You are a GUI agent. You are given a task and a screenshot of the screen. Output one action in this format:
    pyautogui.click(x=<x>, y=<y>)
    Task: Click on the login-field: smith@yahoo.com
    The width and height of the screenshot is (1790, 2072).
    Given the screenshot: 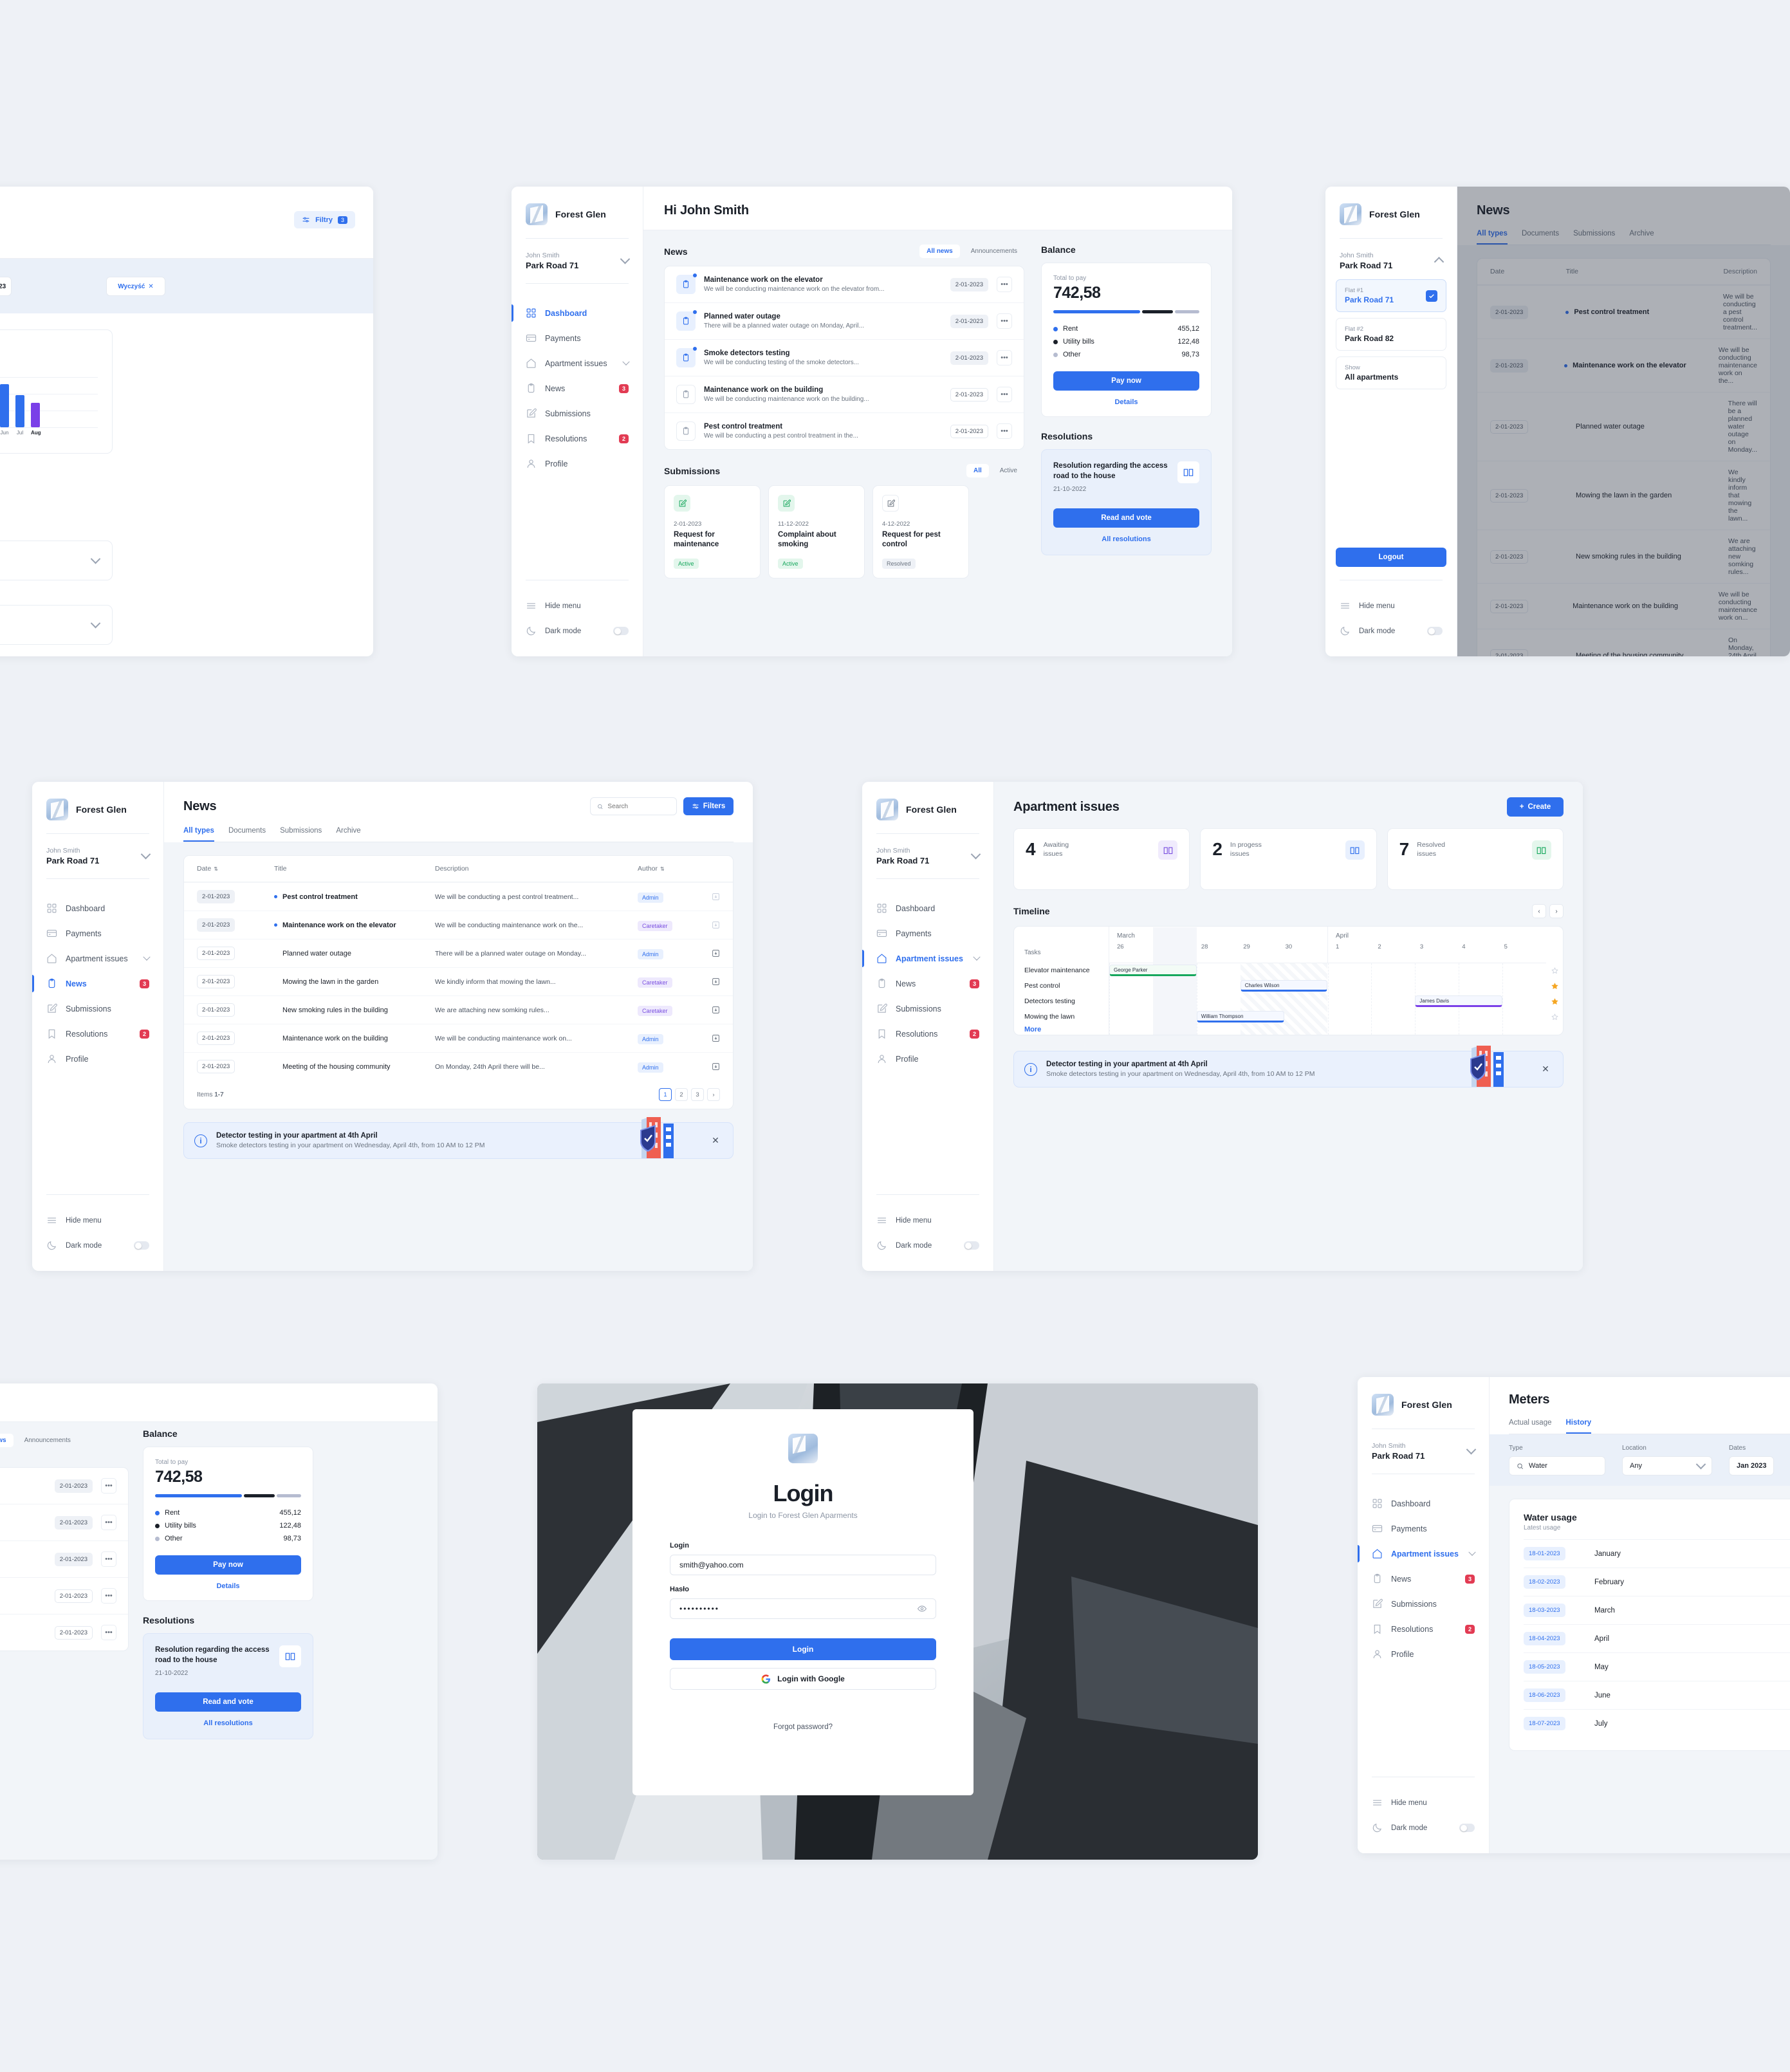 What is the action you would take?
    pyautogui.click(x=803, y=1565)
    